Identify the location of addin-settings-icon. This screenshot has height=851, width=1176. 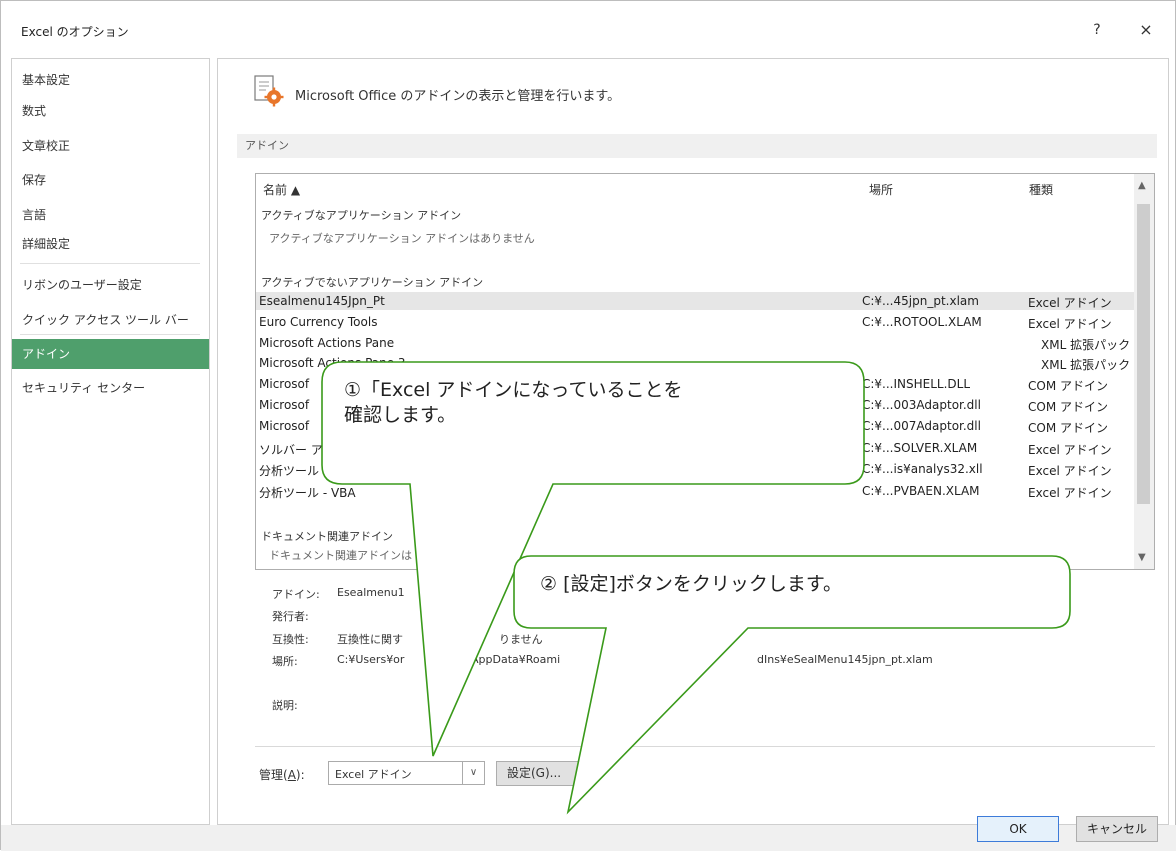
(269, 91).